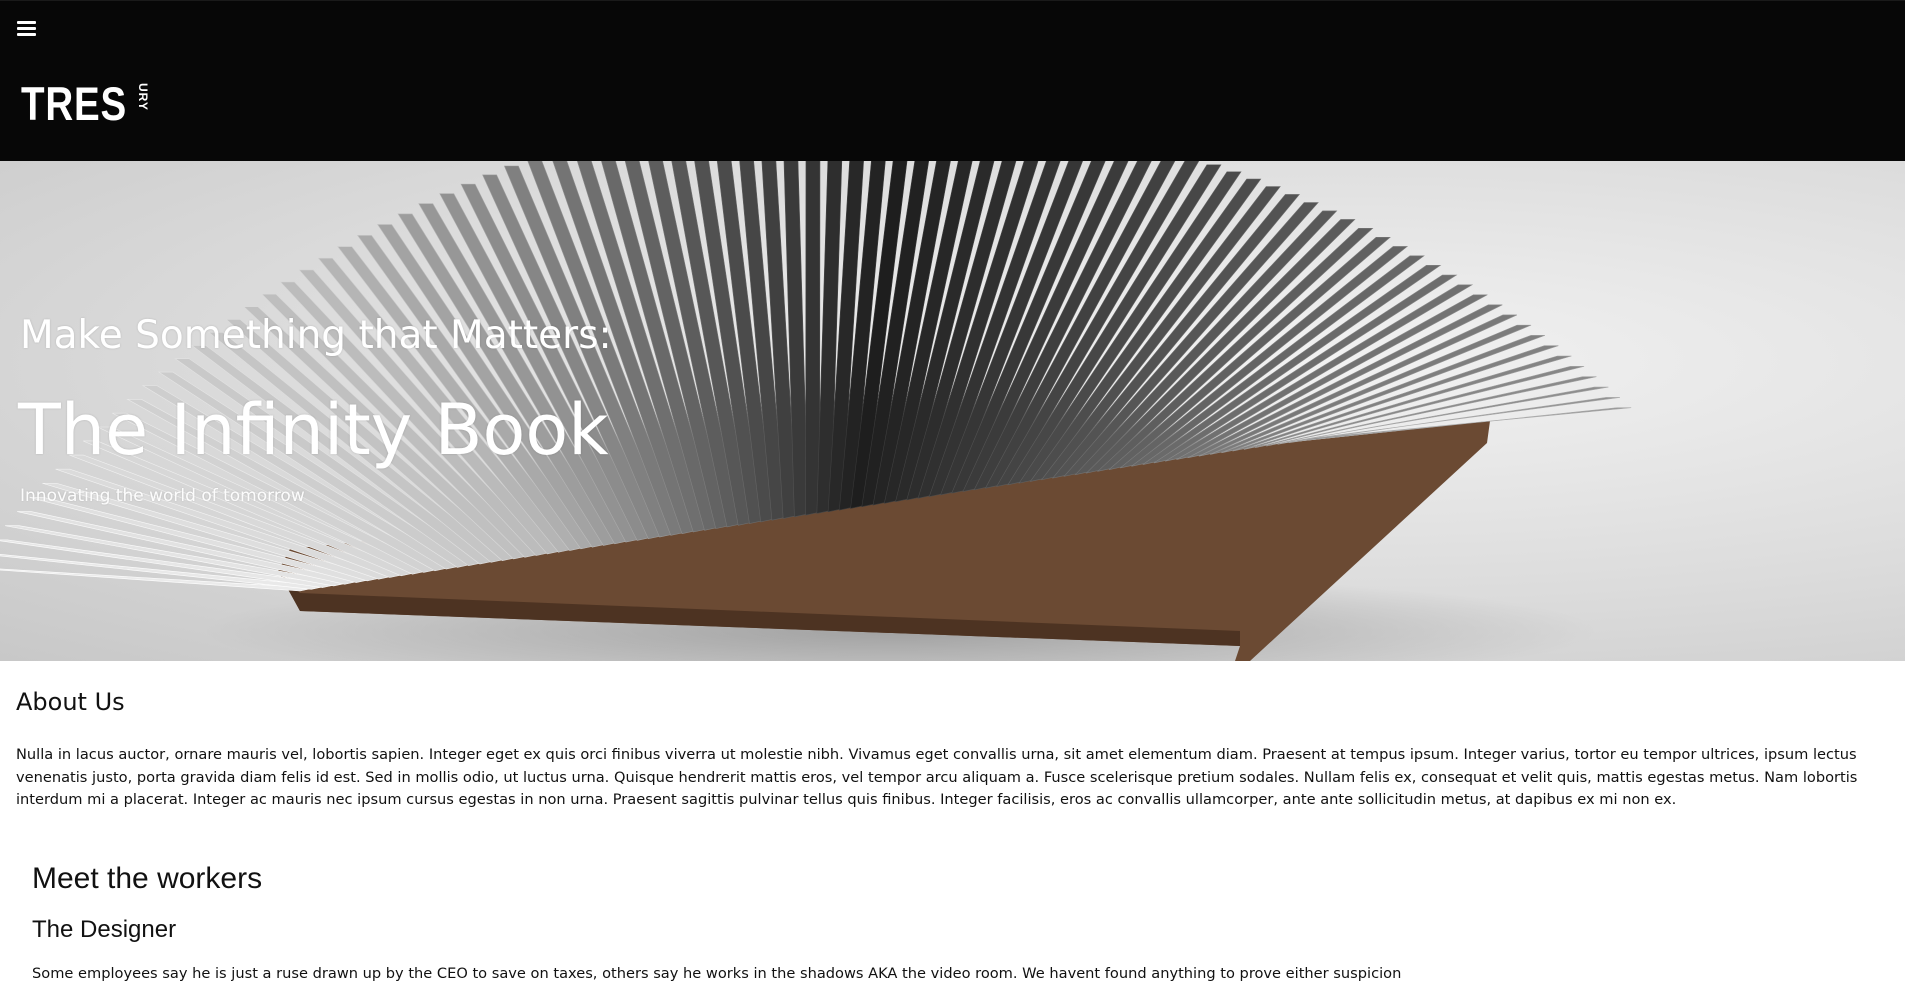  I want to click on hero-kicker: Make Something that Matters:, so click(316, 335).